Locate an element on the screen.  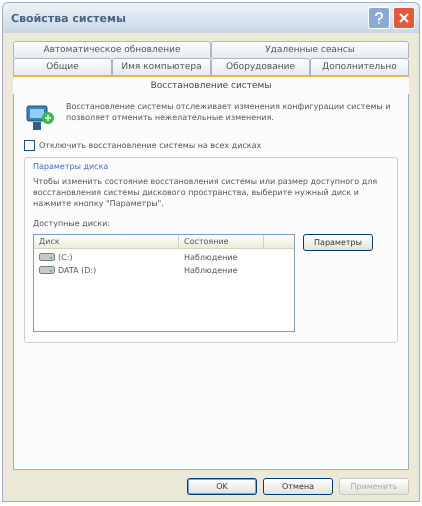
description-text: Восстановление системы отслеживает изменения конфигурации системы и позволяет отменить нежелательные изменения. is located at coordinates (229, 113).